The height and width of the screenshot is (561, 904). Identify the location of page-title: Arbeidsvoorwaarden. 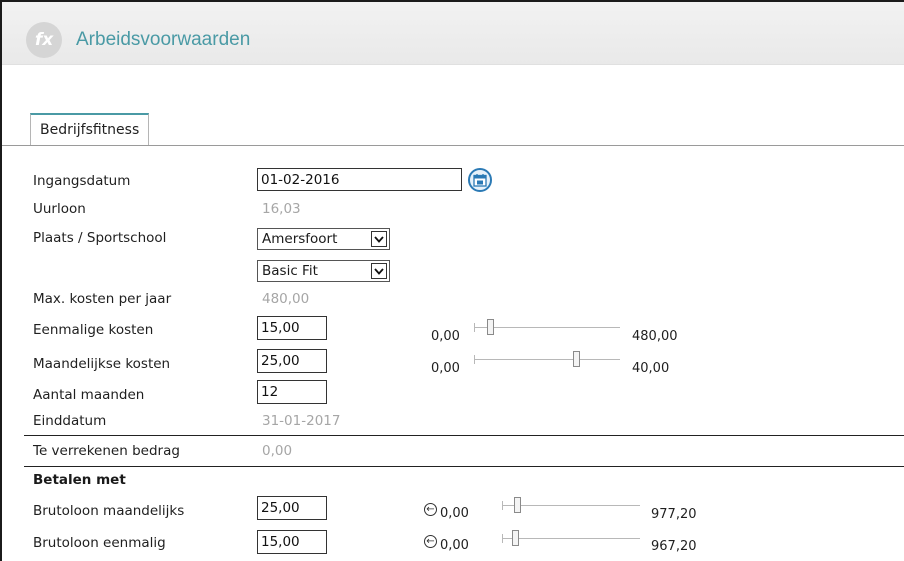
(163, 39).